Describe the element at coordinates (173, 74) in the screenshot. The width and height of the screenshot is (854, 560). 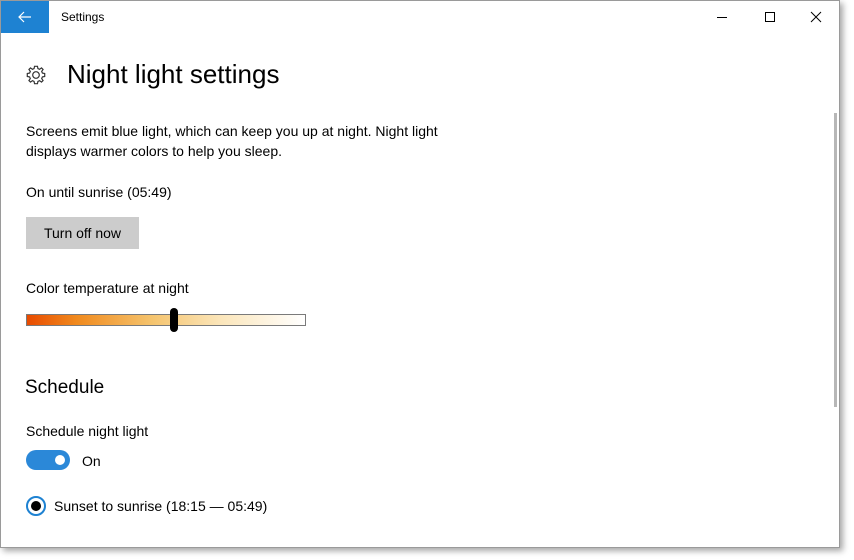
I see `page-title: Night light settings` at that location.